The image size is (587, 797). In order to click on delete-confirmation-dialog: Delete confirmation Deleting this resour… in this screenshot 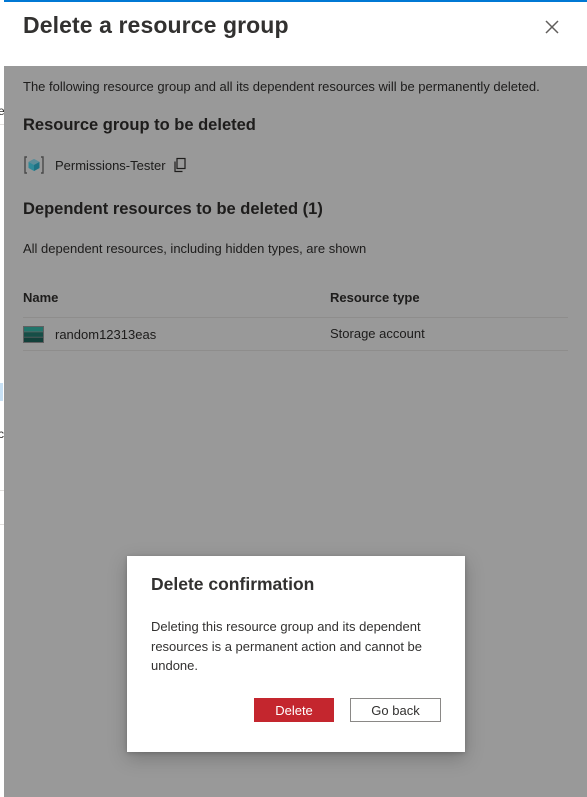, I will do `click(296, 654)`.